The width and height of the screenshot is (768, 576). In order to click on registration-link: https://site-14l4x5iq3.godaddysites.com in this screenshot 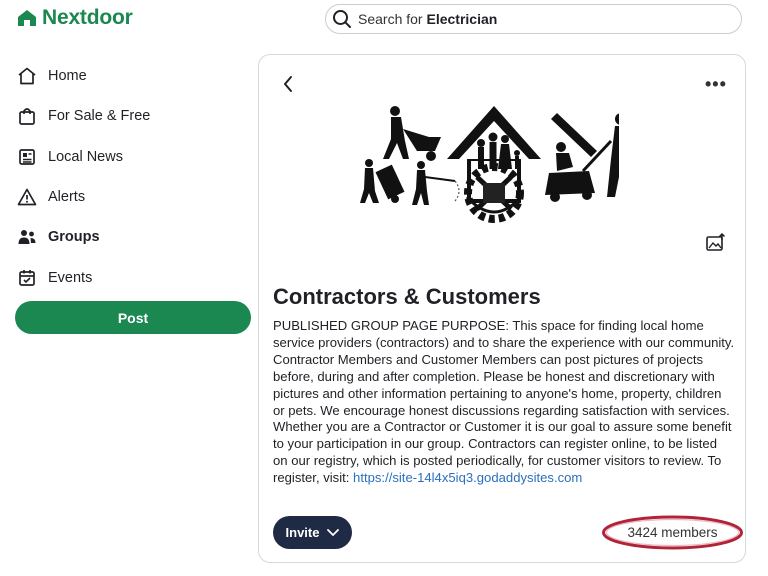, I will do `click(467, 477)`.